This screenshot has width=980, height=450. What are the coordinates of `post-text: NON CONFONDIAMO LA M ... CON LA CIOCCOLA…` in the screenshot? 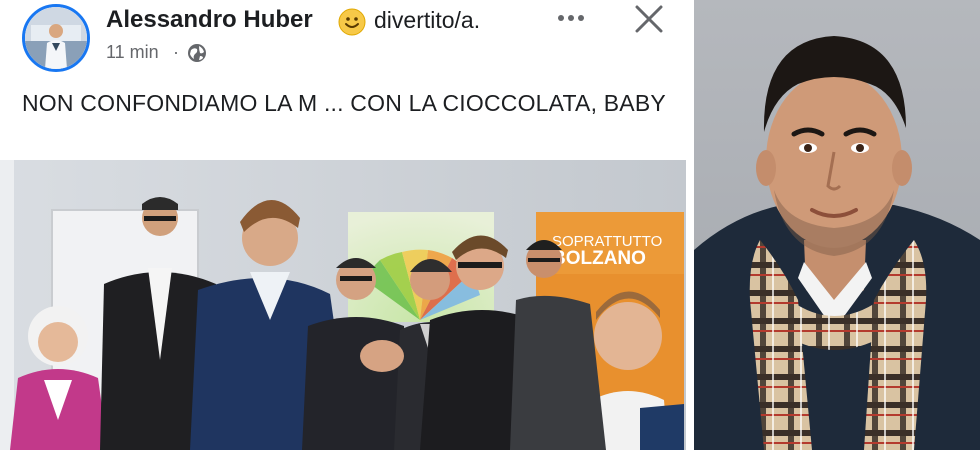 It's located at (344, 103).